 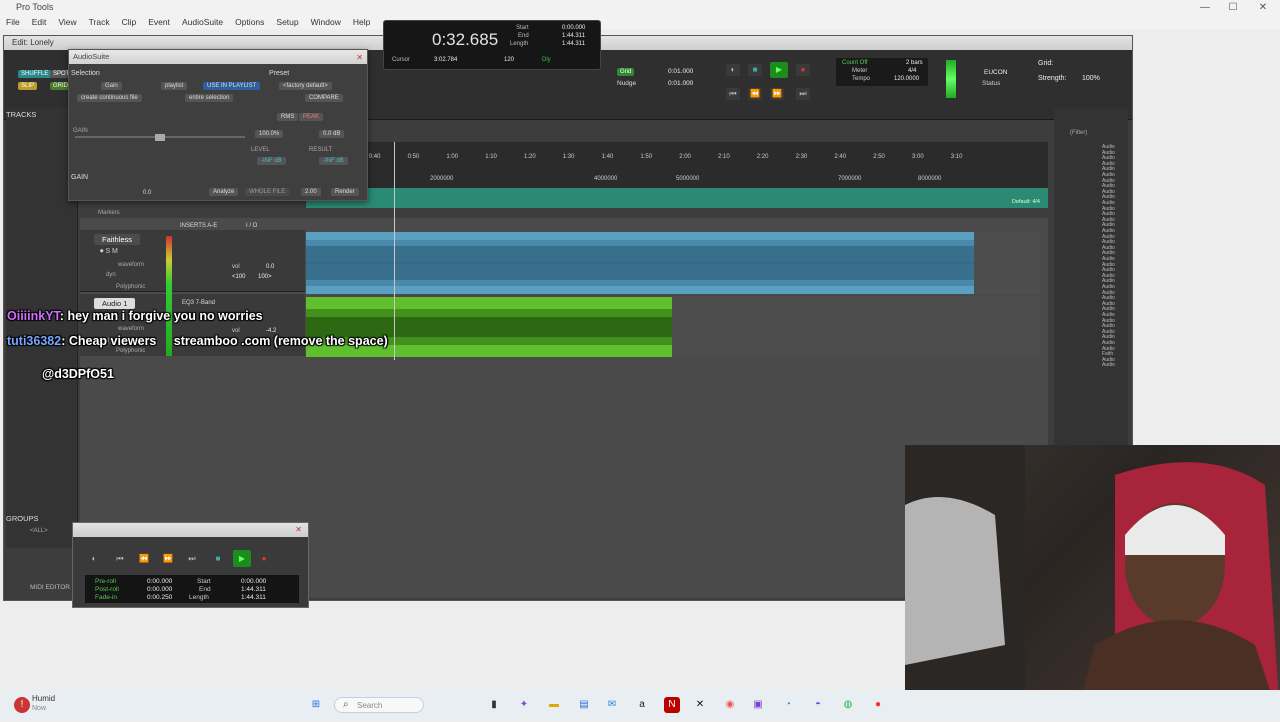 I want to click on postroll-value: 0:00.000, so click(x=159, y=589).